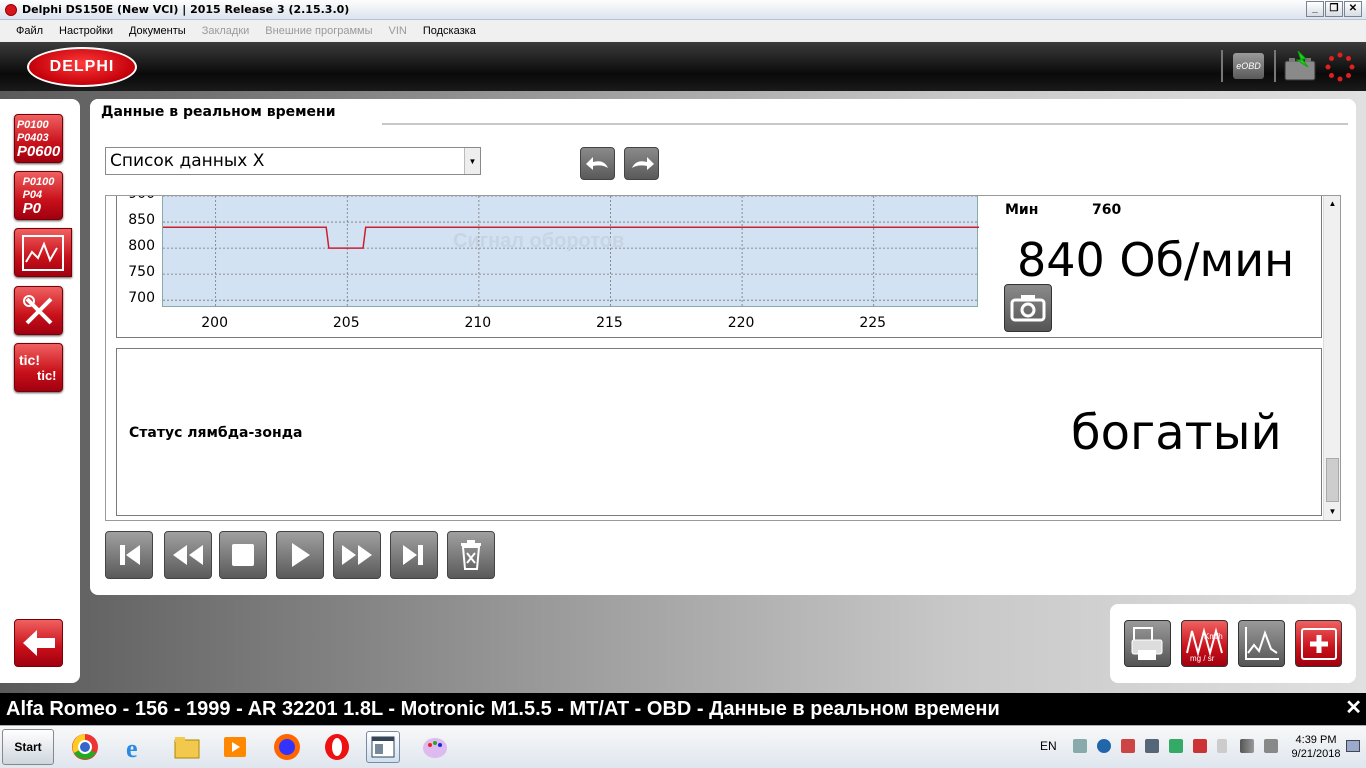  I want to click on explorer-taskbar-icon, so click(187, 747).